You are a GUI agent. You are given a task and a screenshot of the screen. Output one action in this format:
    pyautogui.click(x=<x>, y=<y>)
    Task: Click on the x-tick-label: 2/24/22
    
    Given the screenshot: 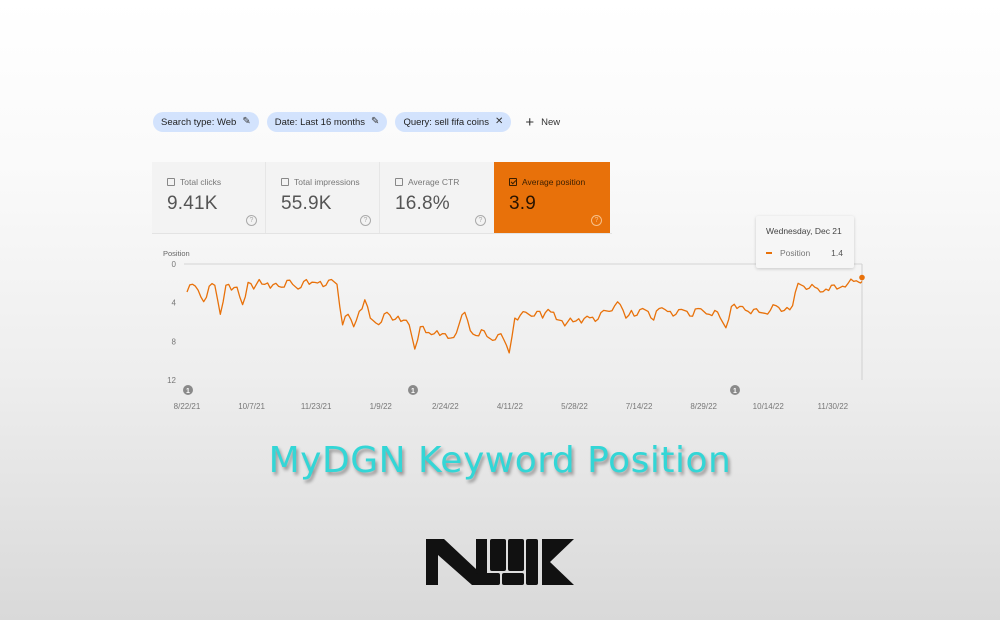 What is the action you would take?
    pyautogui.click(x=445, y=406)
    